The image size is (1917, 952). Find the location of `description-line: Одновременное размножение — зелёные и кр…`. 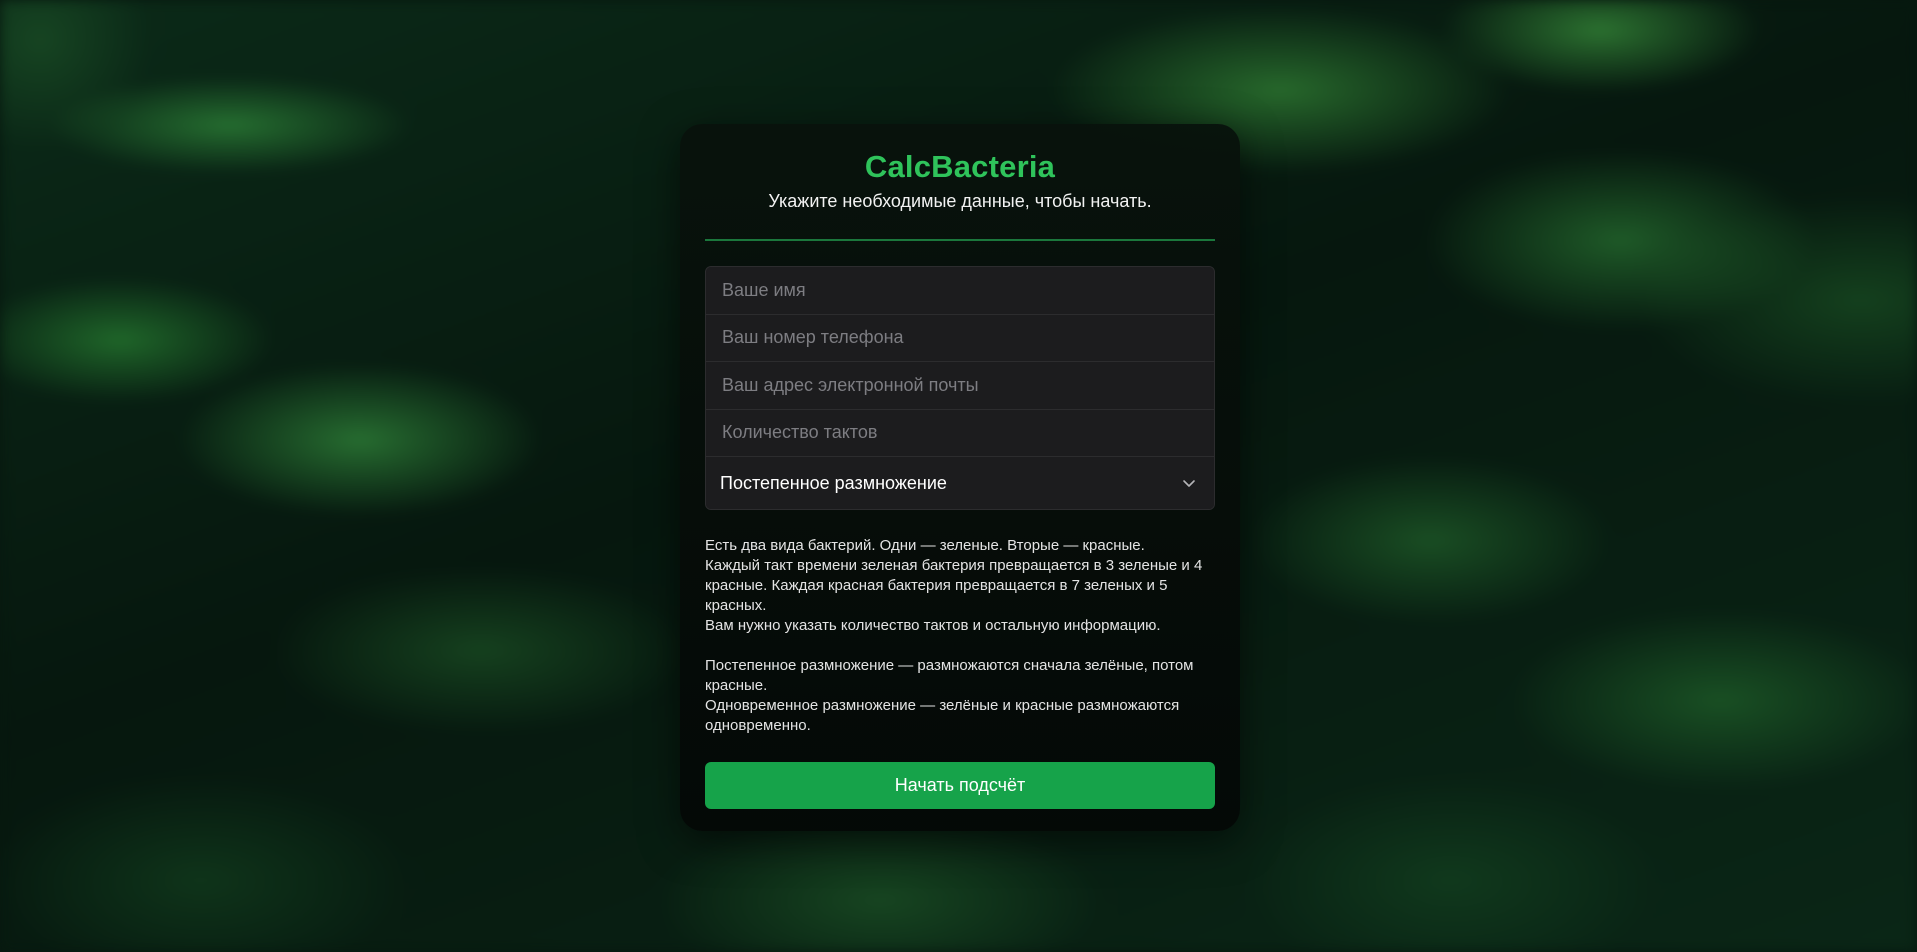

description-line: Одновременное размножение — зелёные и кр… is located at coordinates (942, 715).